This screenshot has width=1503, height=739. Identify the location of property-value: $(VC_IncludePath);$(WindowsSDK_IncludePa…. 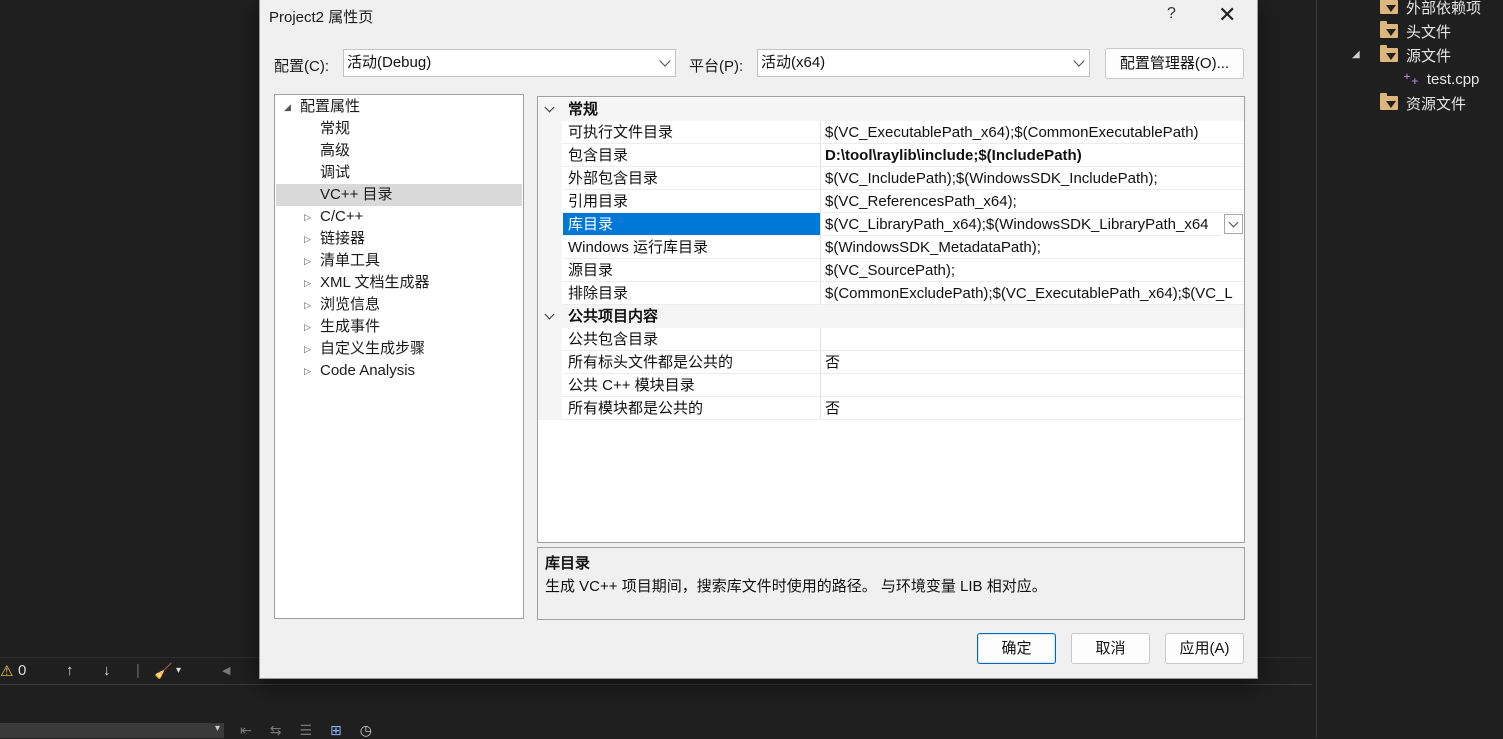
(1033, 178).